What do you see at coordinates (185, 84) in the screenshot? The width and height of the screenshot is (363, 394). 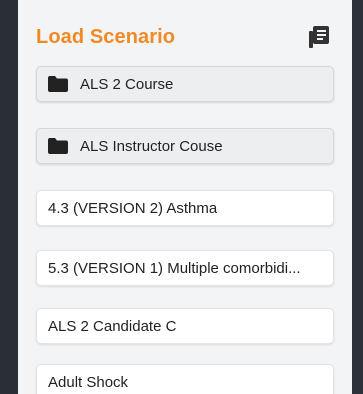 I see `folder-item-als-2-course: ALS 2 Course` at bounding box center [185, 84].